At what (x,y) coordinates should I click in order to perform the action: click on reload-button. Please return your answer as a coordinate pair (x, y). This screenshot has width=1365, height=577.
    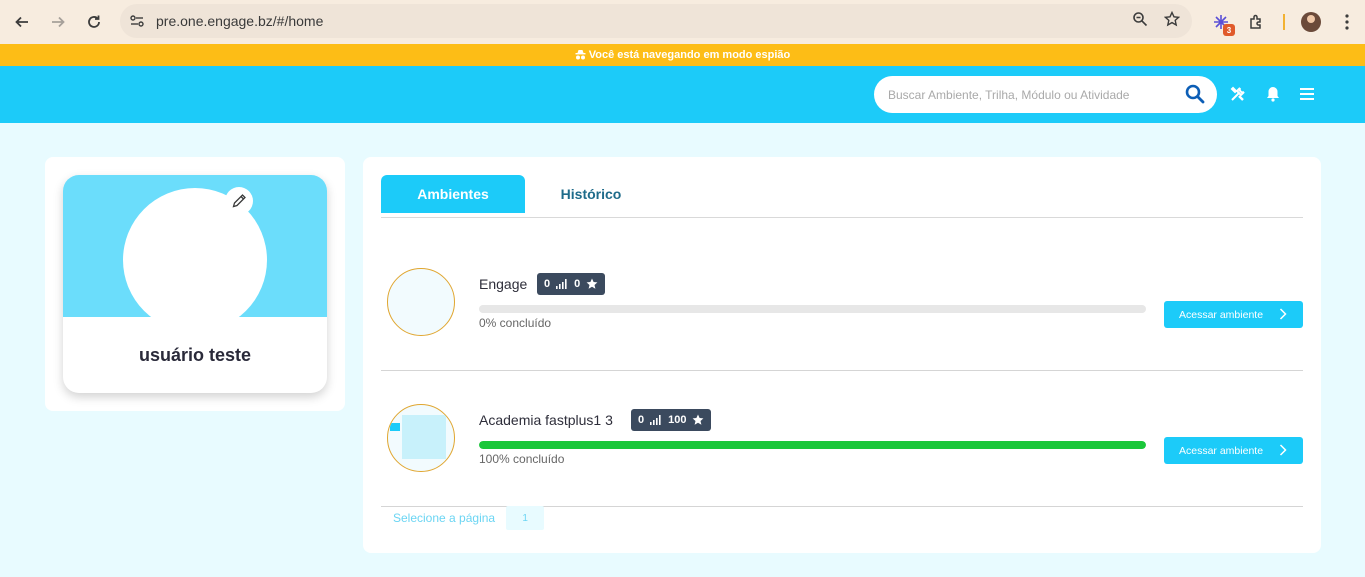
    Looking at the image, I should click on (94, 22).